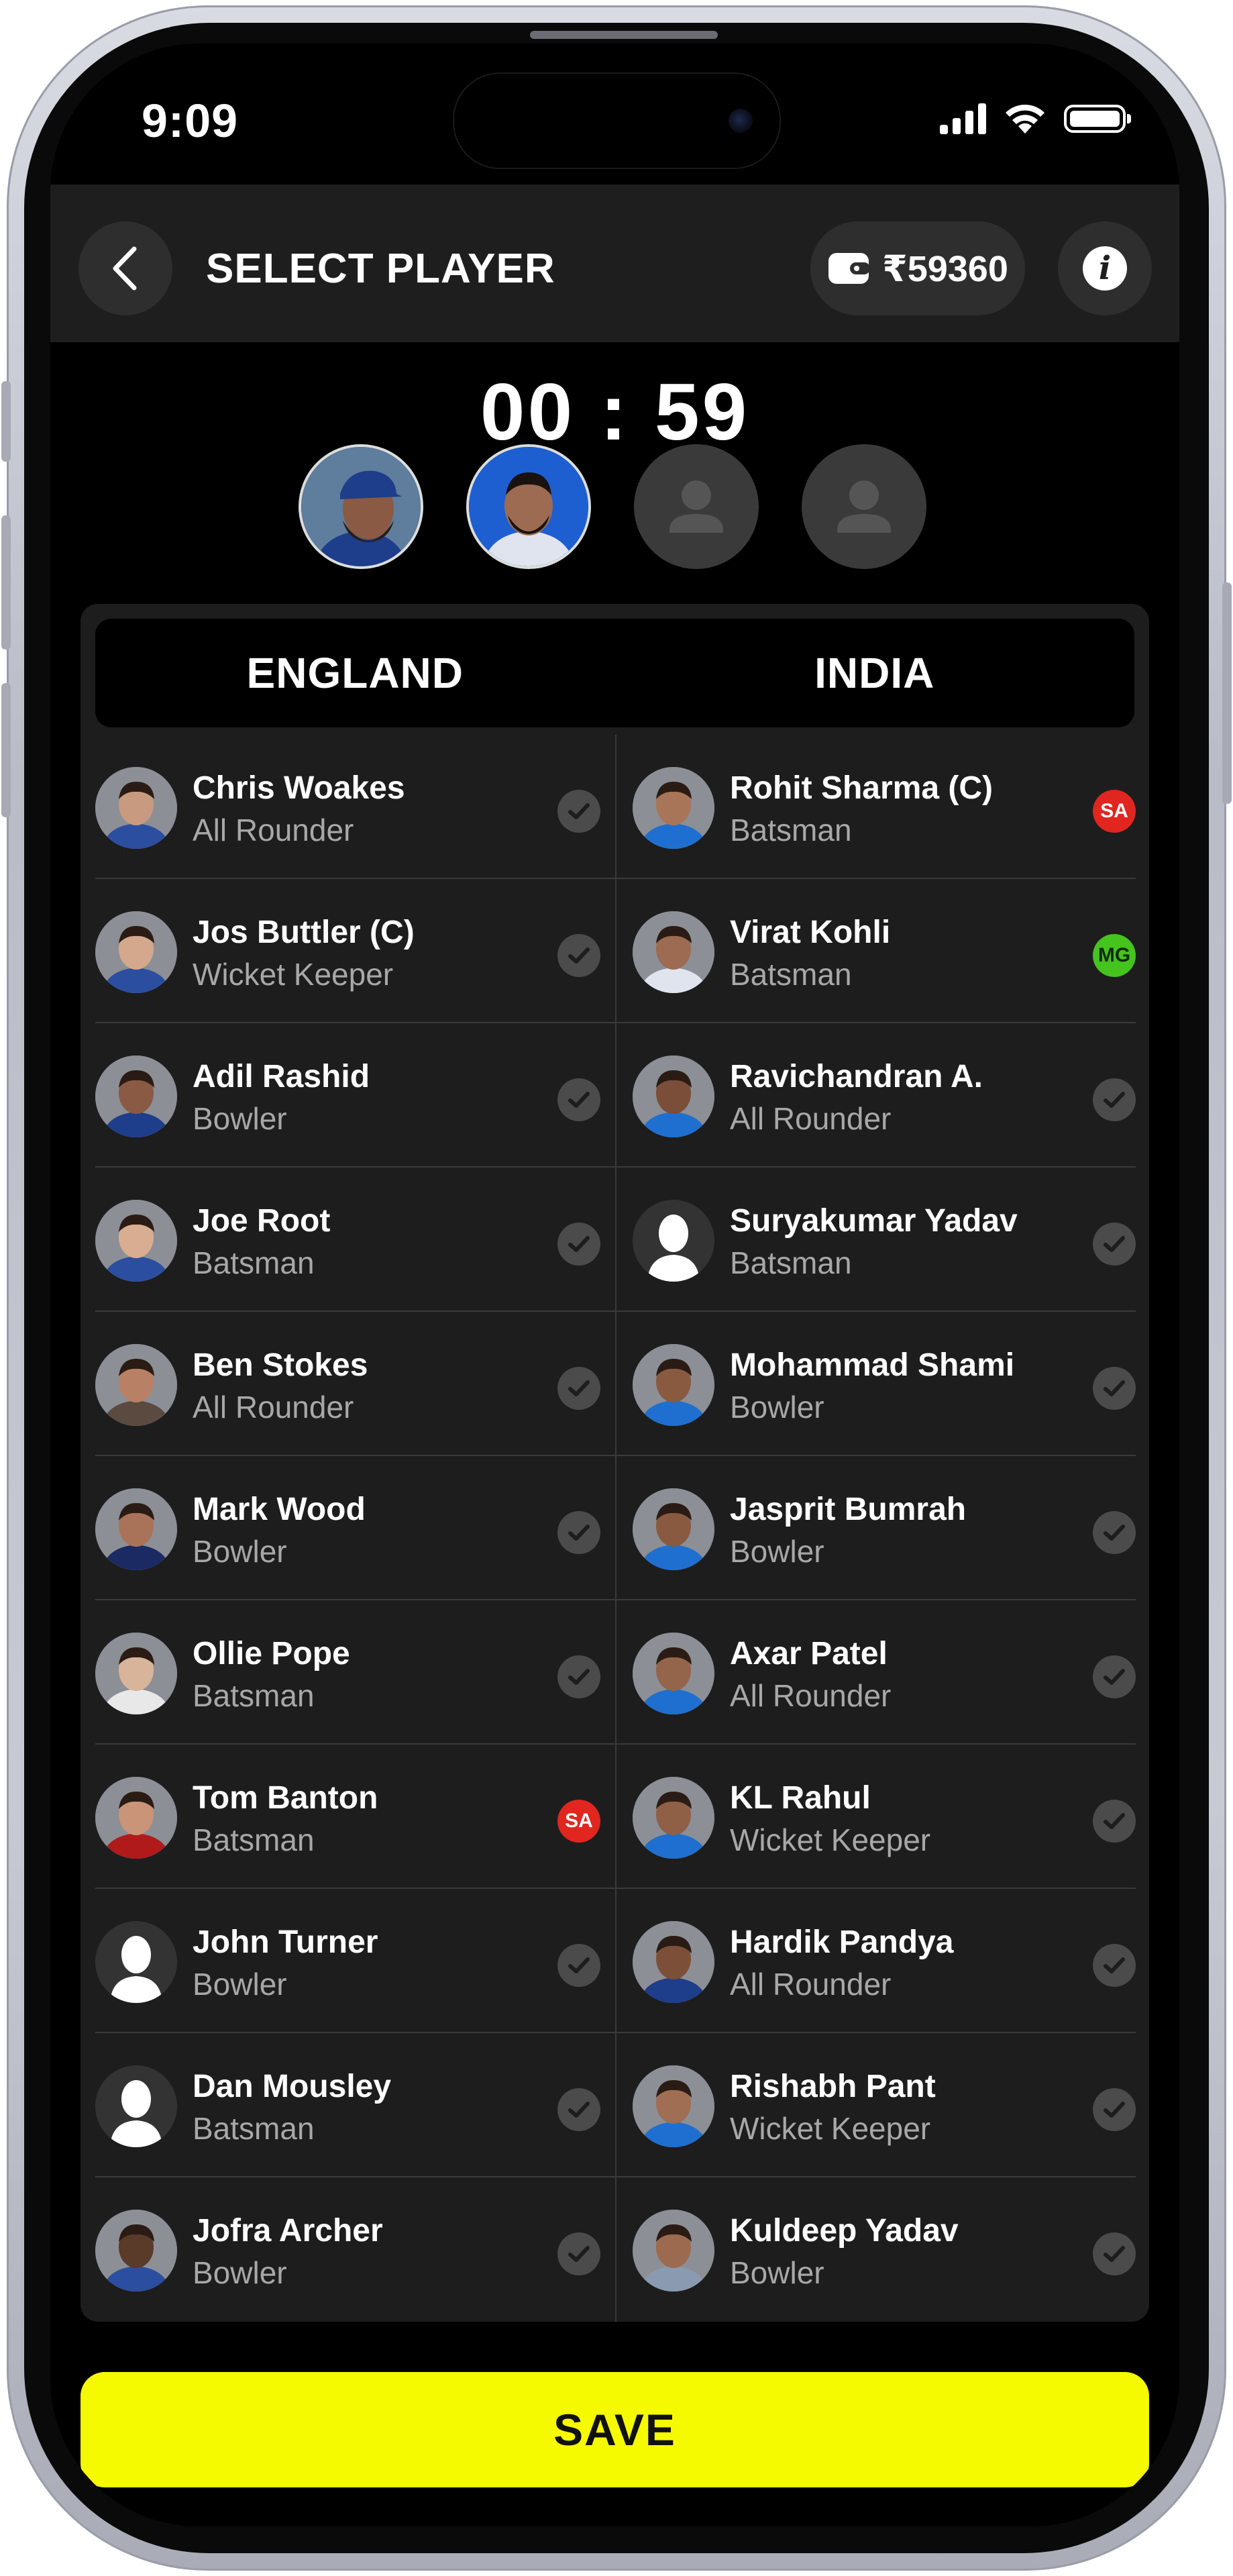  I want to click on player-photo-virat-kohli, so click(528, 506).